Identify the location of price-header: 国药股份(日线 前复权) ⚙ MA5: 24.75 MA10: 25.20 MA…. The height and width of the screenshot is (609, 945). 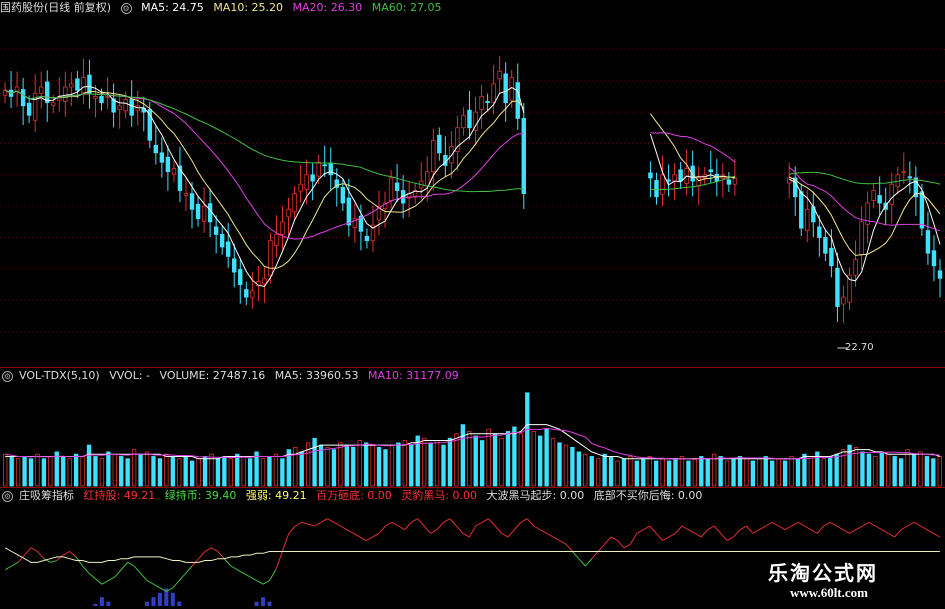
(223, 8).